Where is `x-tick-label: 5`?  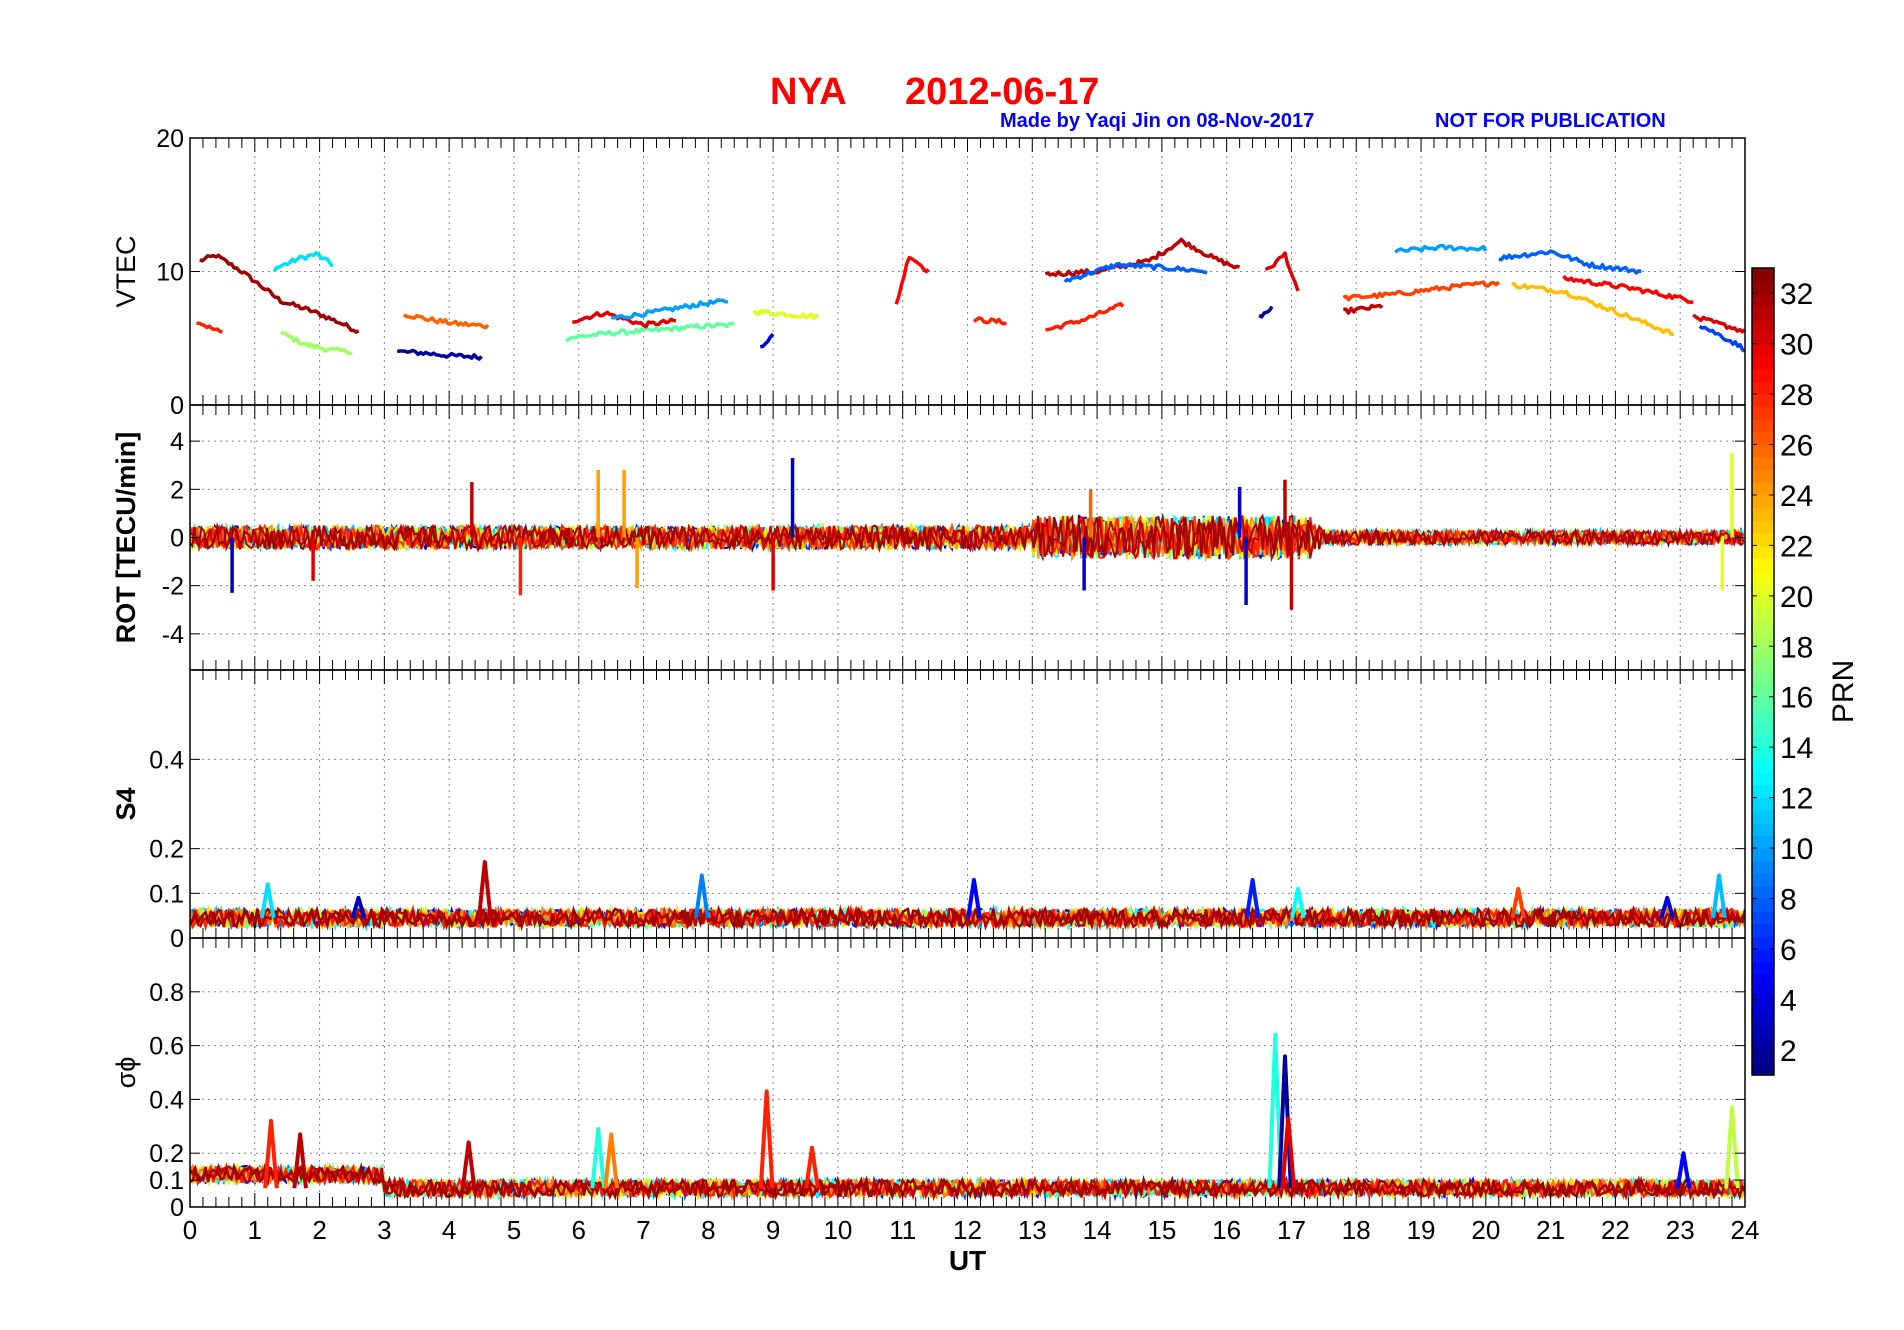
x-tick-label: 5 is located at coordinates (514, 1230).